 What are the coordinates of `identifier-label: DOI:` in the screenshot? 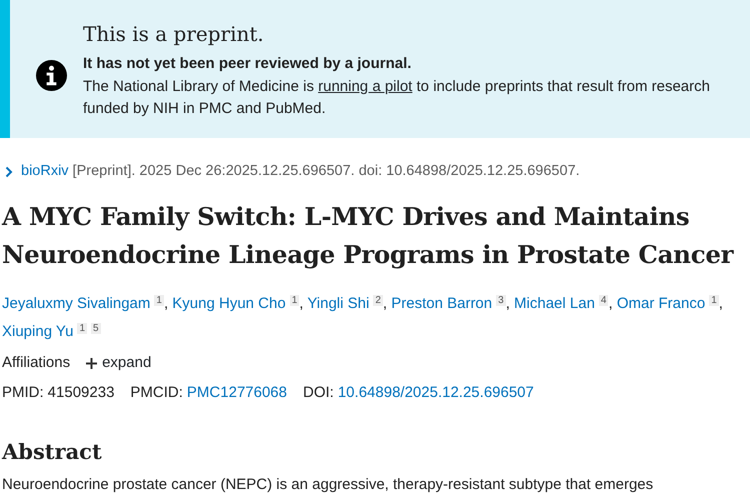 It's located at (318, 393).